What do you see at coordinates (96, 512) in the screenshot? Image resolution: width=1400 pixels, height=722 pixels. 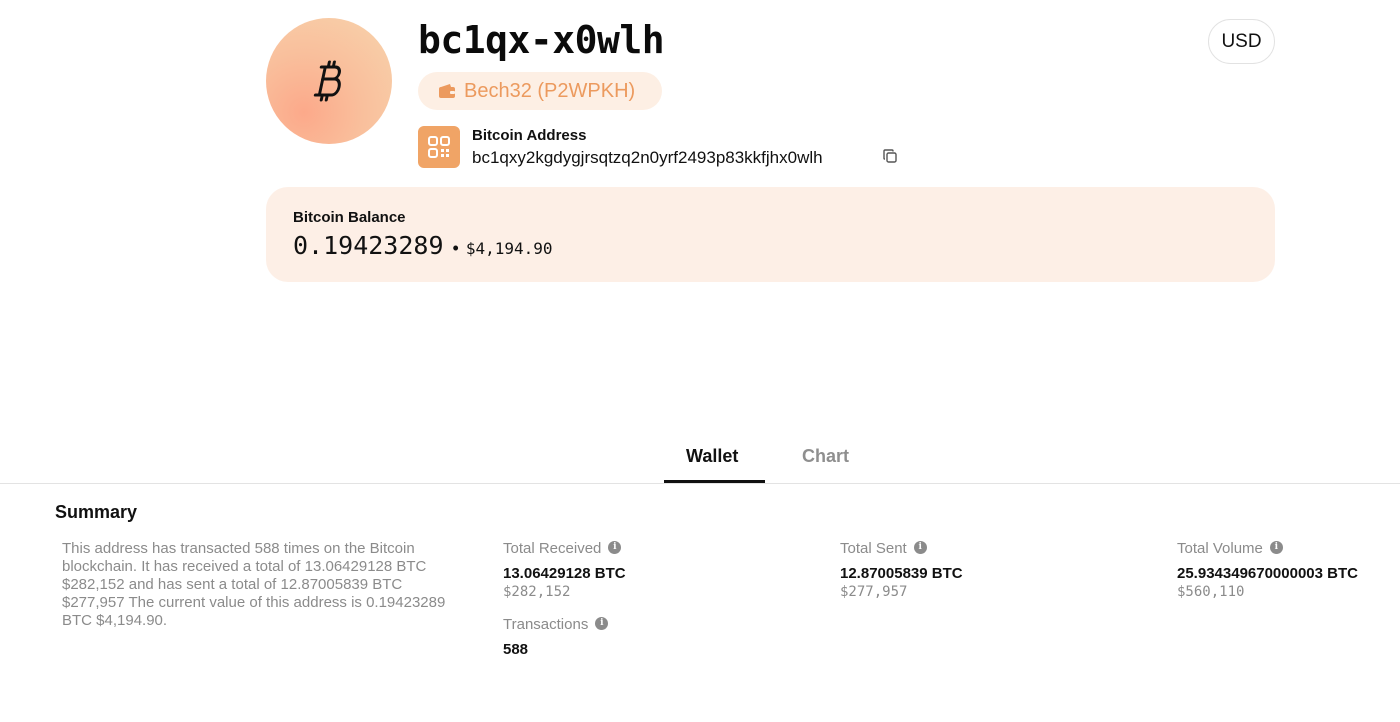 I see `summary-title: Summary` at bounding box center [96, 512].